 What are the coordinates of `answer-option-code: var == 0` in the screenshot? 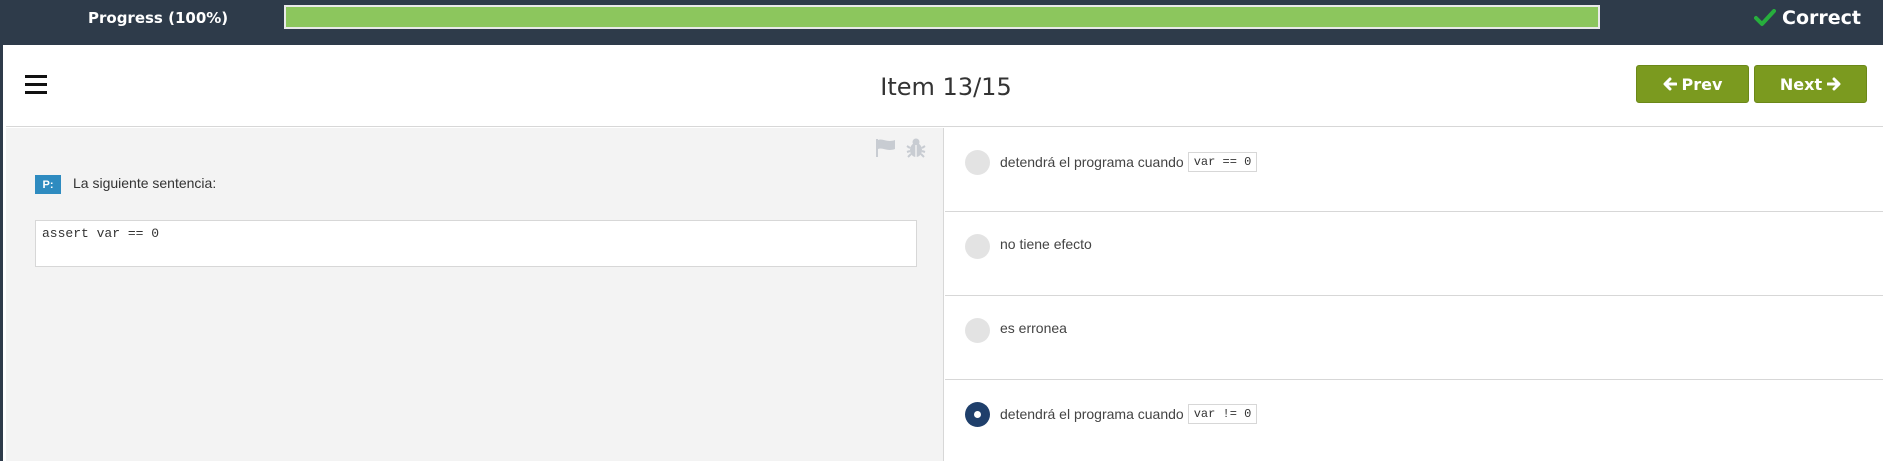 It's located at (1222, 162).